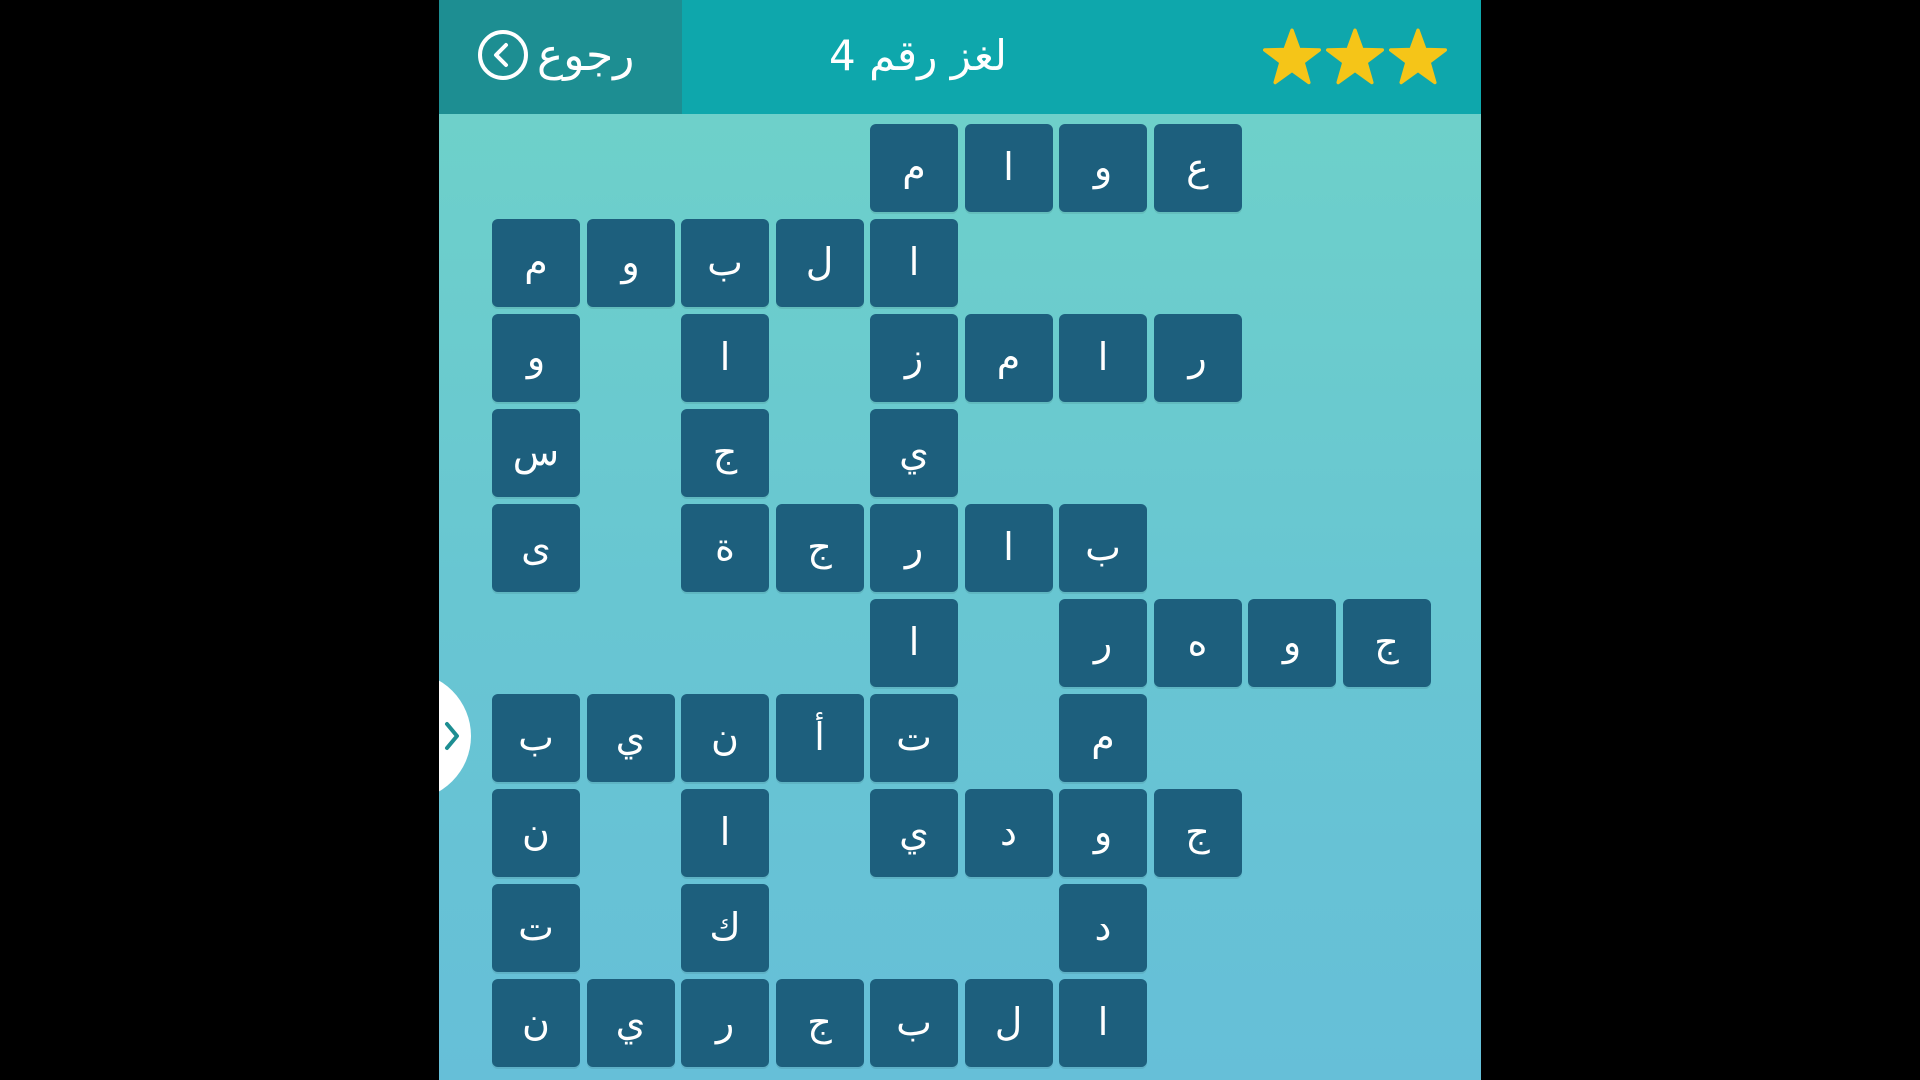 The height and width of the screenshot is (1080, 1920). I want to click on letter-tile: ى, so click(536, 548).